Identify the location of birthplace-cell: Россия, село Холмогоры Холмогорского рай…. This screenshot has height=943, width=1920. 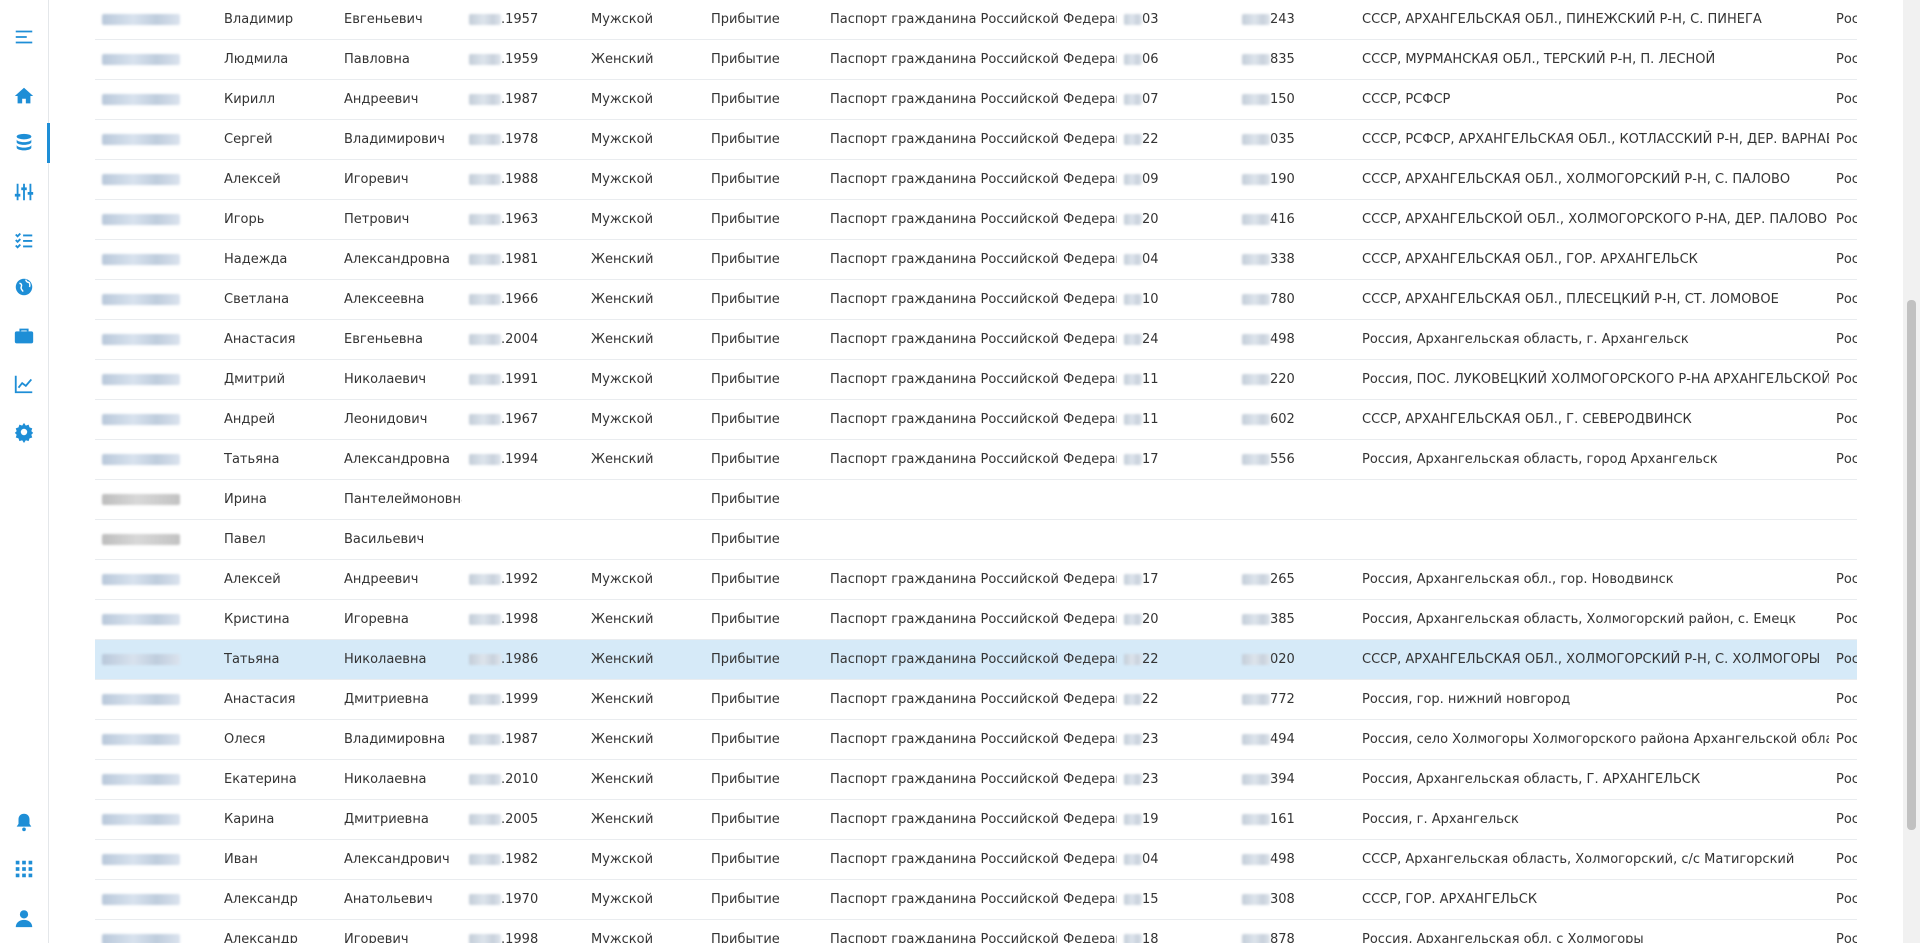
(1592, 739).